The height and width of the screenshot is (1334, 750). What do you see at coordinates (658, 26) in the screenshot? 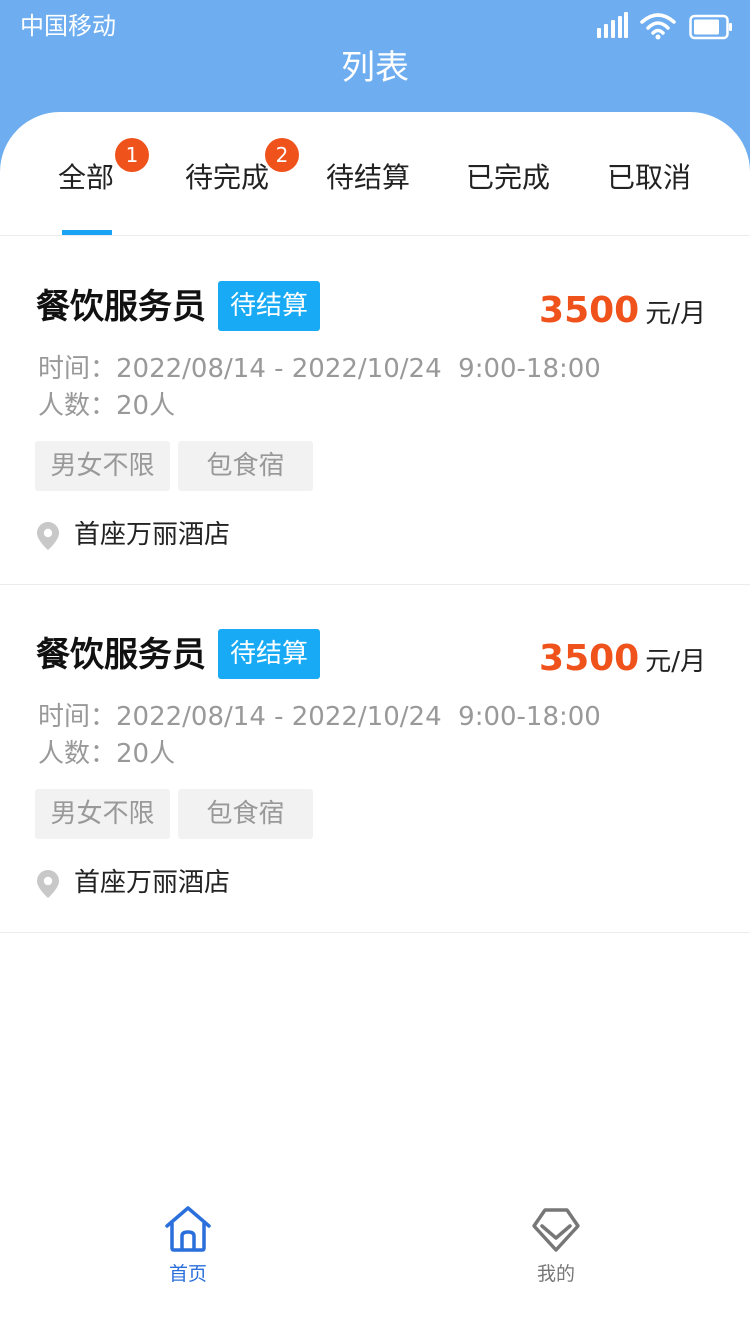
I see `wifi-icon` at bounding box center [658, 26].